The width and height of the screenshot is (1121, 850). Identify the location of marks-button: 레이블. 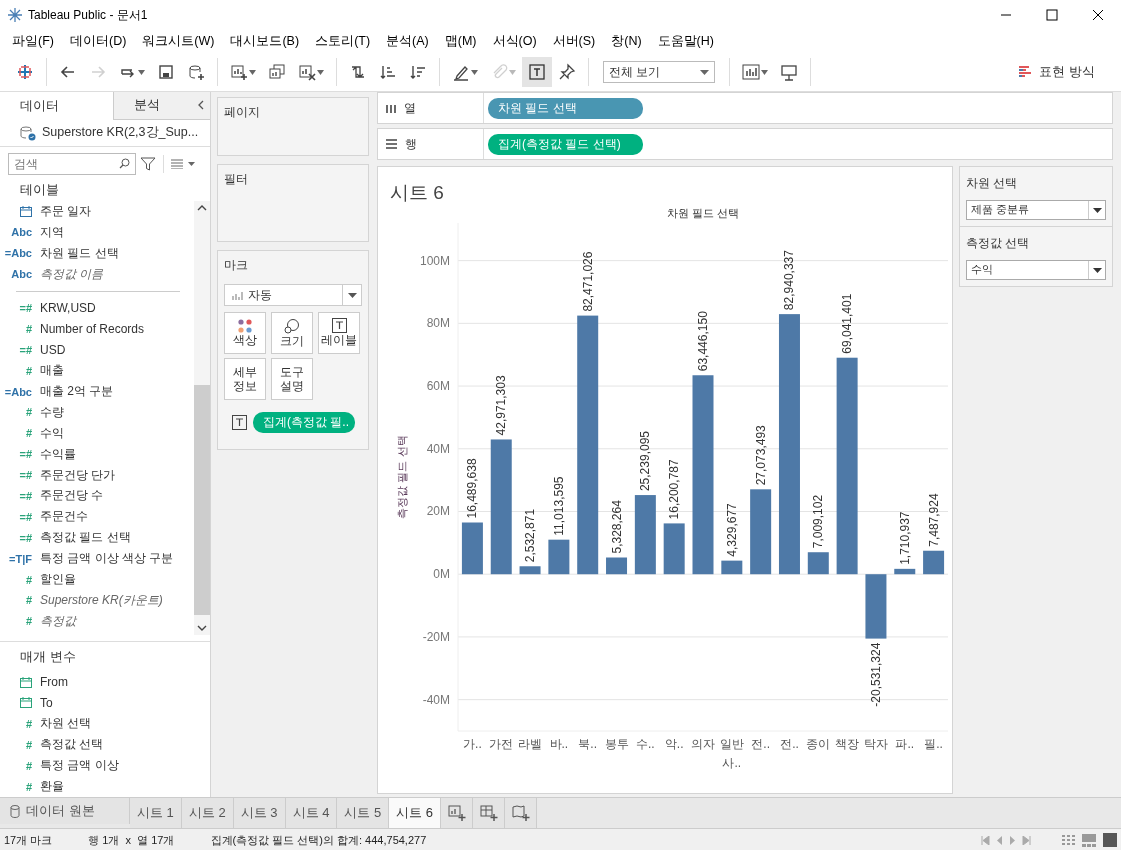
(339, 333).